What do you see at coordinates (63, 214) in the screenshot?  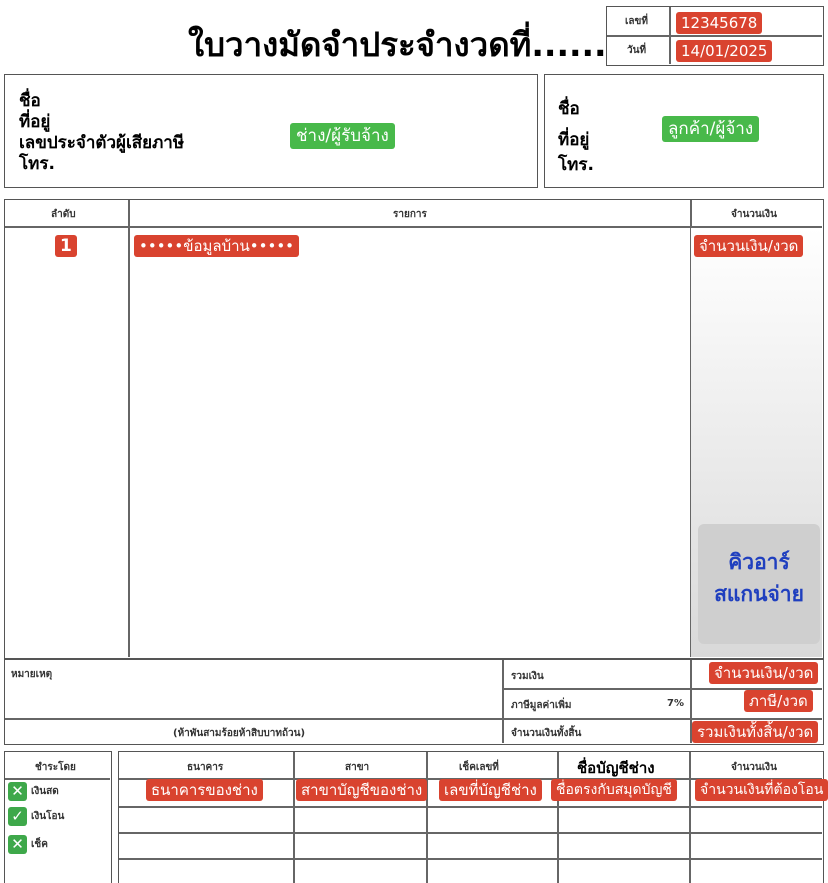 I see `col-header-no: ลำดับ` at bounding box center [63, 214].